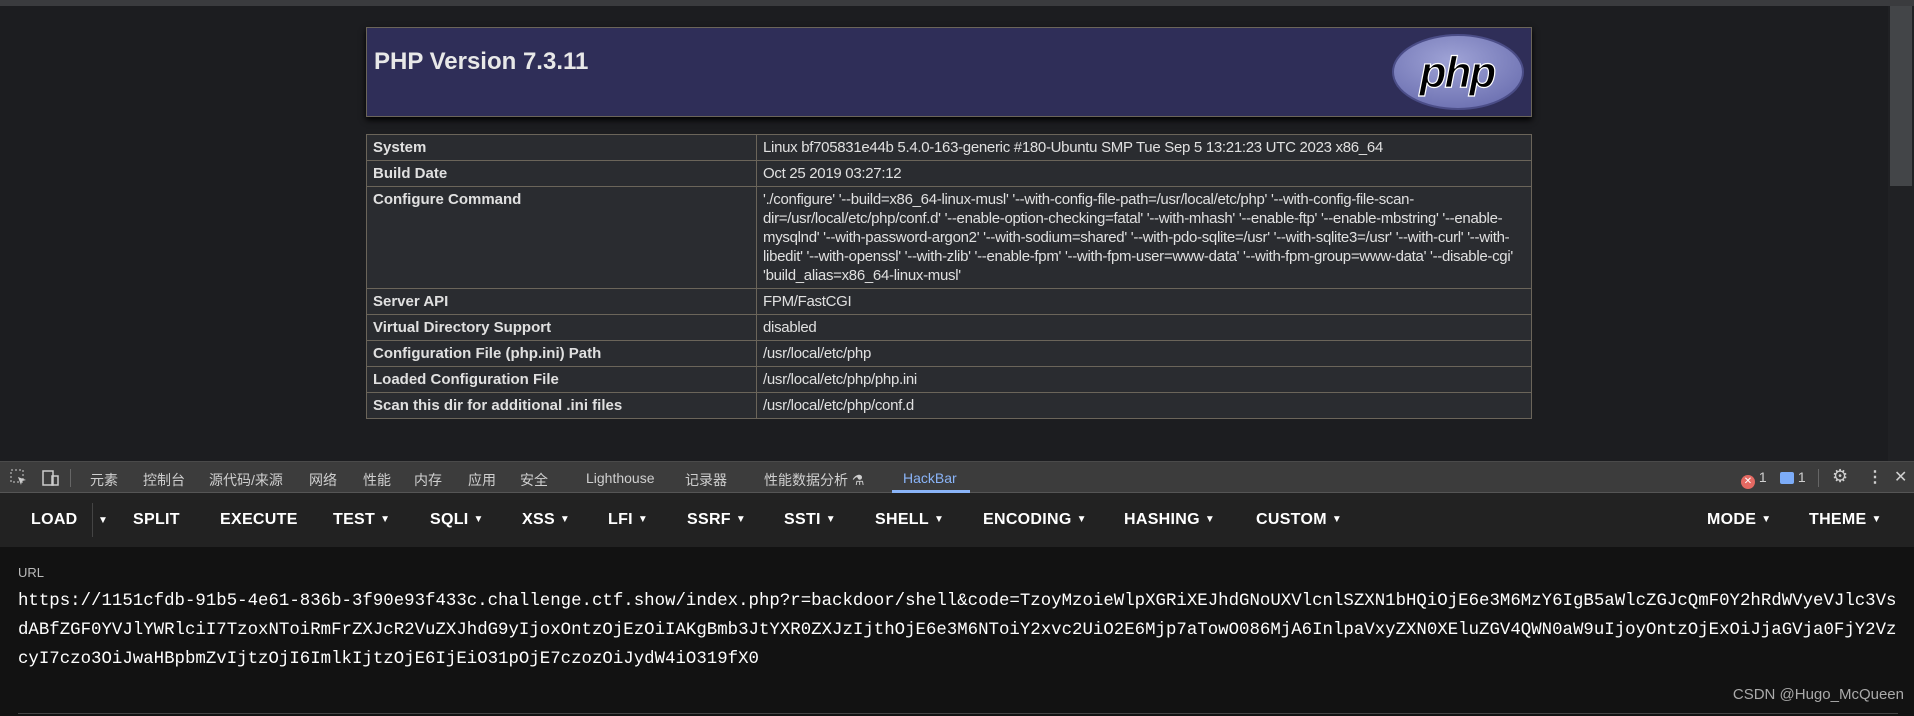 The image size is (1914, 716). I want to click on flask-icon: ⚗, so click(858, 480).